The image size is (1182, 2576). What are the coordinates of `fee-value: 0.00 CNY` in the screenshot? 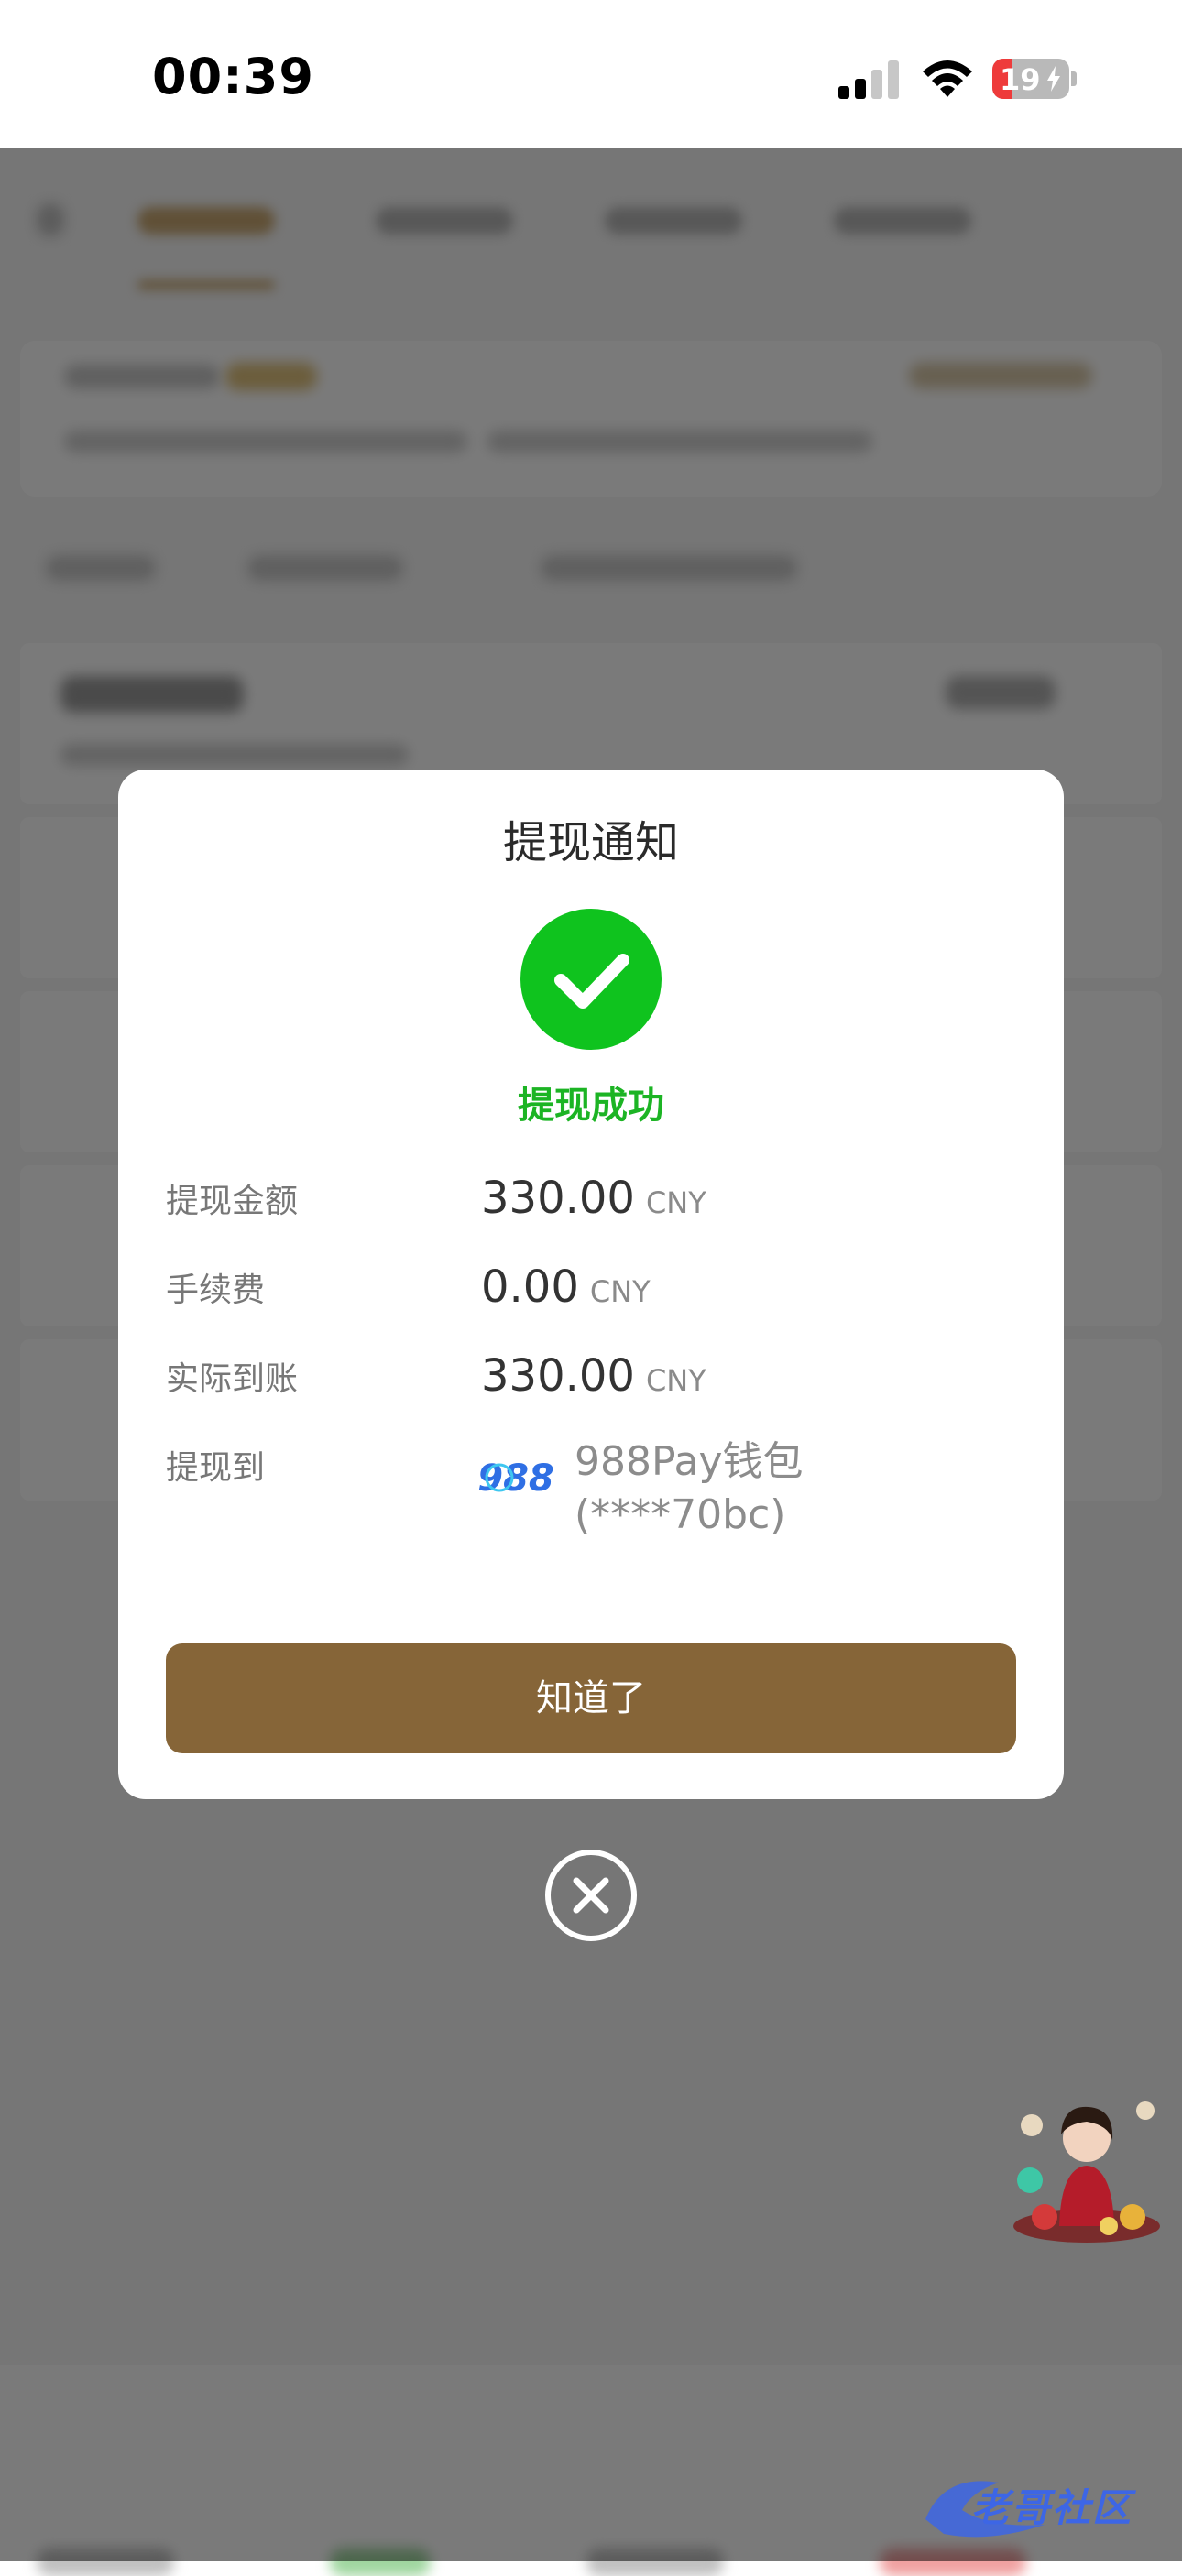 It's located at (566, 1287).